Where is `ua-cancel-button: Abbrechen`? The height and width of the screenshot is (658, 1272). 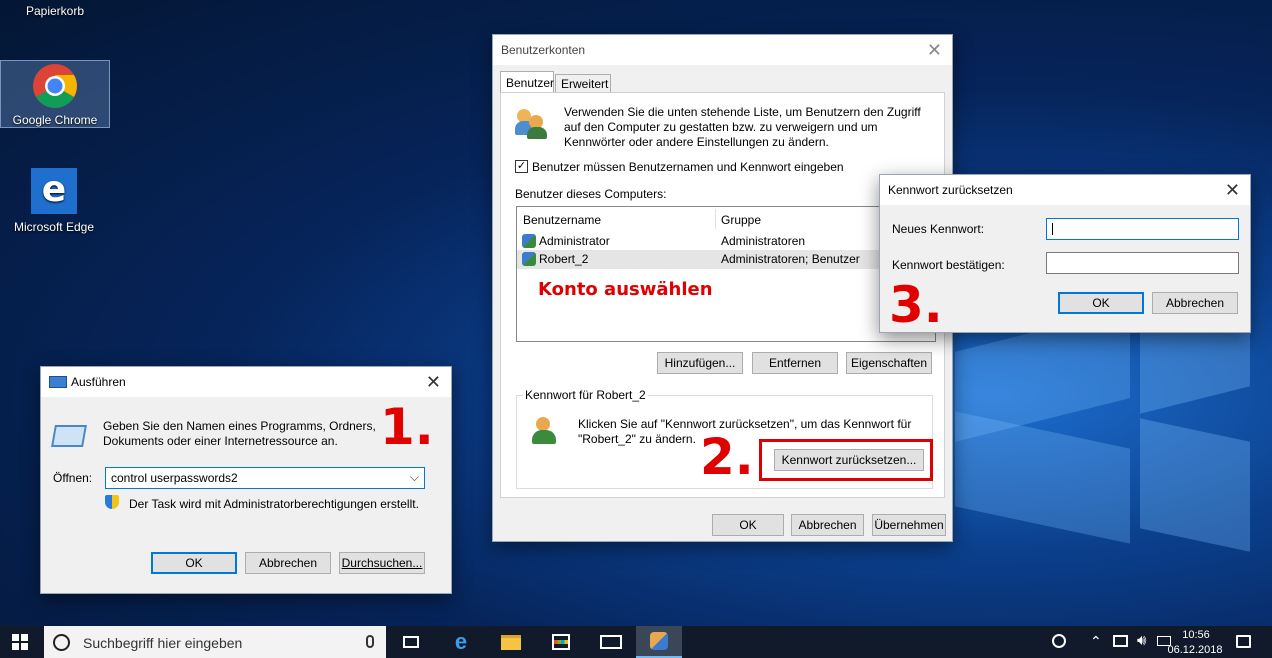
ua-cancel-button: Abbrechen is located at coordinates (827, 525).